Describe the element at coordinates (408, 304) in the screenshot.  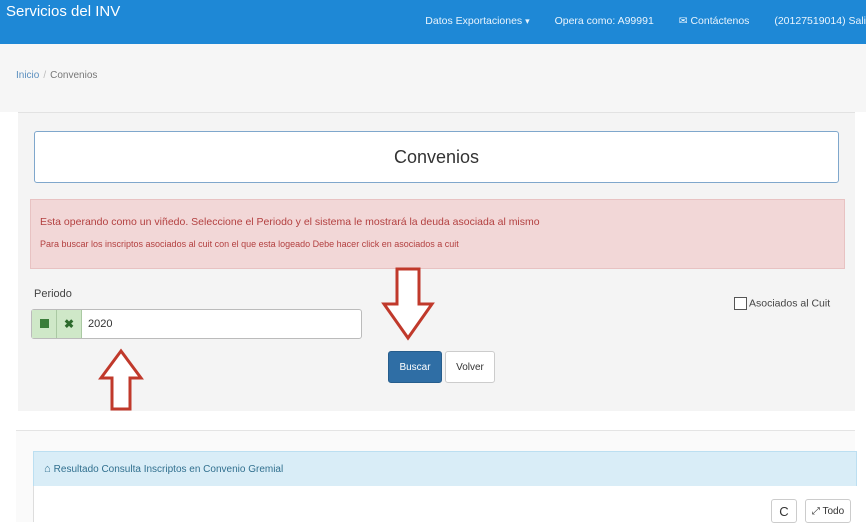
I see `down-arrow-annotation-icon` at that location.